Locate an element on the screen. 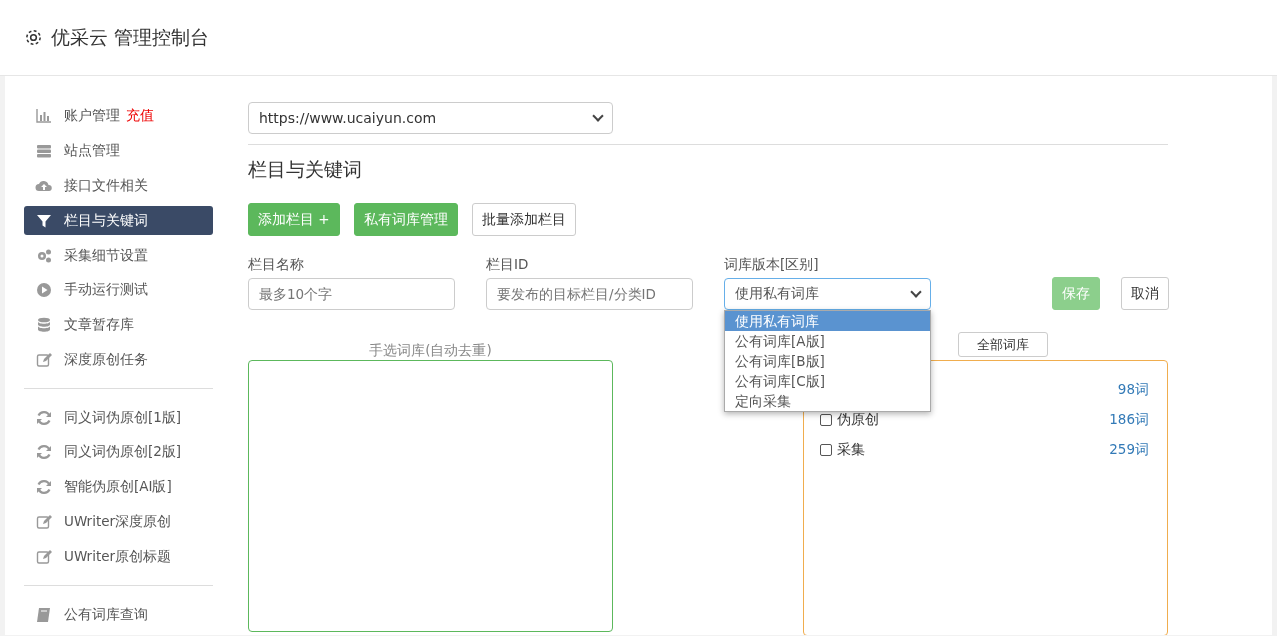 This screenshot has width=1277, height=636. sidebar-item: 接口文件相关 is located at coordinates (118, 186).